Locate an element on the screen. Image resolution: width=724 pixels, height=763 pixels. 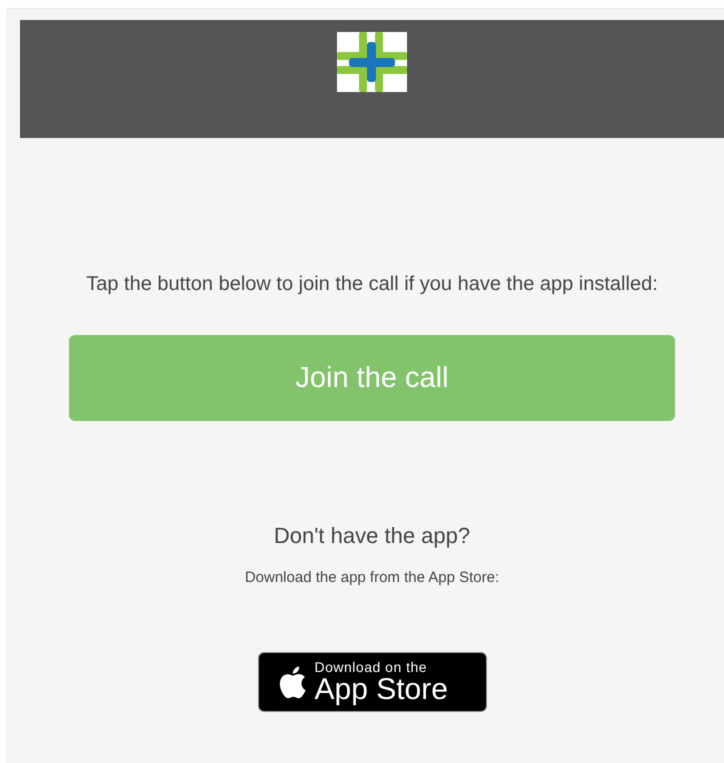
badge-small-text: Download on the is located at coordinates (371, 667).